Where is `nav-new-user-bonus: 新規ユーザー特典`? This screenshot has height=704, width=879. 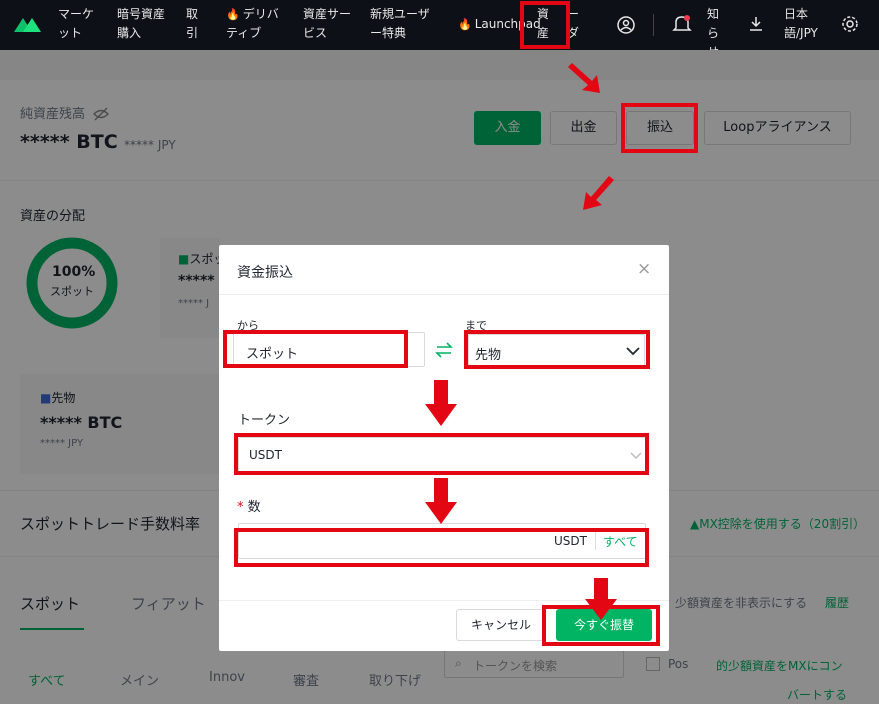
nav-new-user-bonus: 新規ユーザー特典 is located at coordinates (405, 24).